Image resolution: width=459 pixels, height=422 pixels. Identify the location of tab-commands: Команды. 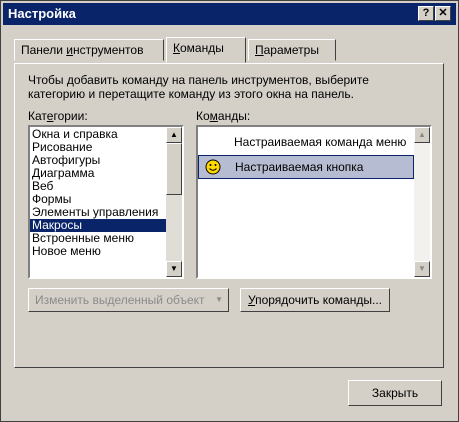
(206, 50).